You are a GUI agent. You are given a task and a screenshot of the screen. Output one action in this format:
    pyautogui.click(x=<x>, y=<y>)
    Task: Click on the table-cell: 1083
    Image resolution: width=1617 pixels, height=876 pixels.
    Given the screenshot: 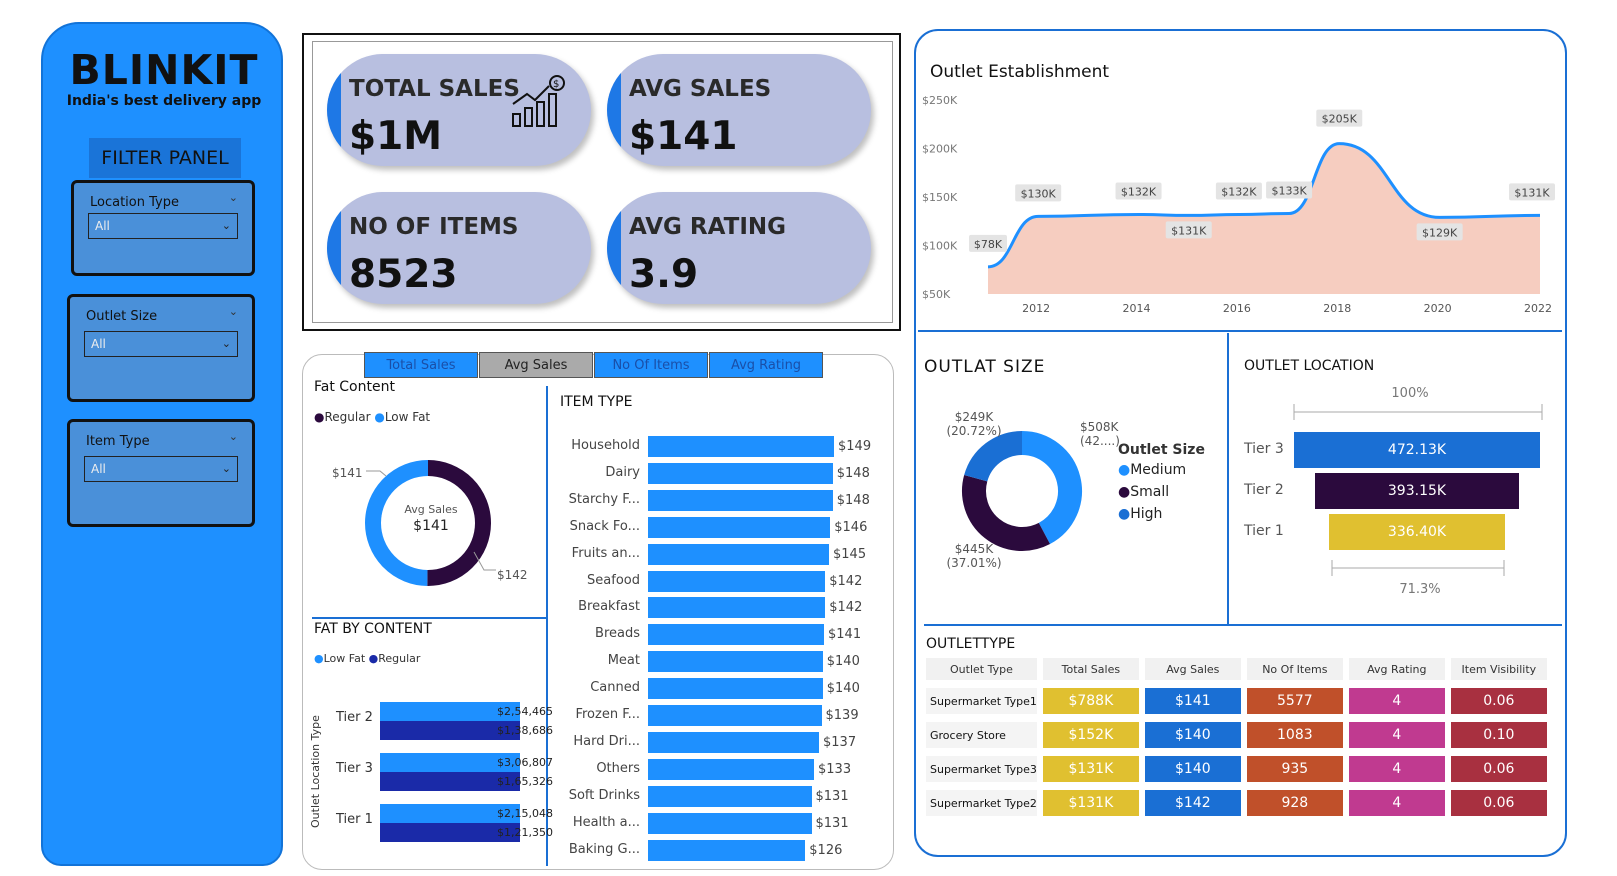 What is the action you would take?
    pyautogui.click(x=1294, y=735)
    